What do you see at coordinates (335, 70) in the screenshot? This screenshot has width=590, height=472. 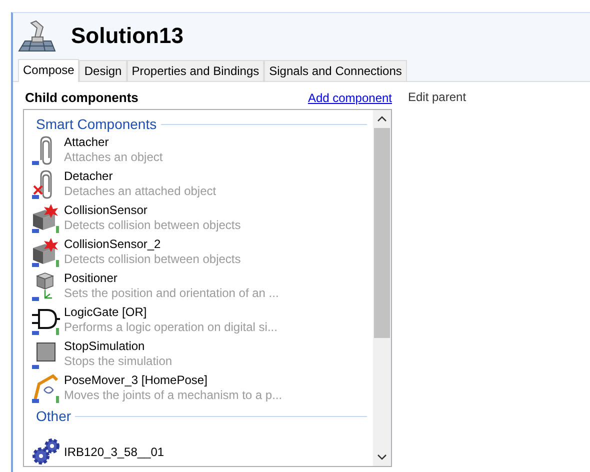 I see `tab: Signals and Connections` at bounding box center [335, 70].